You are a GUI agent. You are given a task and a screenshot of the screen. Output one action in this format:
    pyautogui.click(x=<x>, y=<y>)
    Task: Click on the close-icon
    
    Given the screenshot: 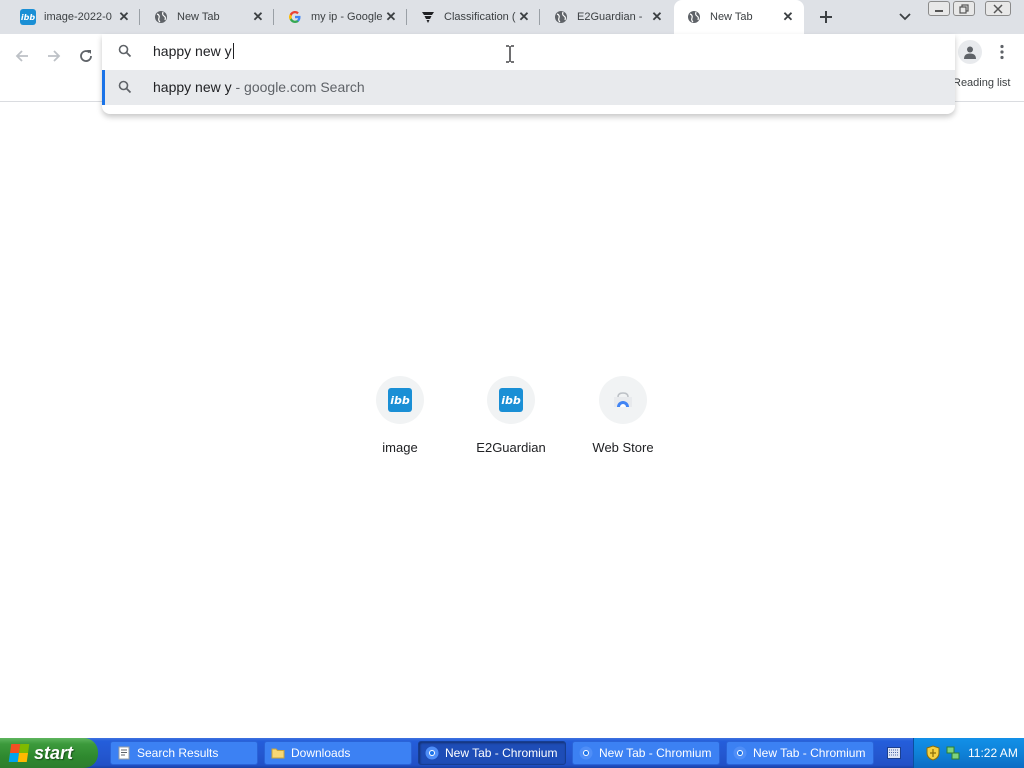 What is the action you would take?
    pyautogui.click(x=998, y=8)
    